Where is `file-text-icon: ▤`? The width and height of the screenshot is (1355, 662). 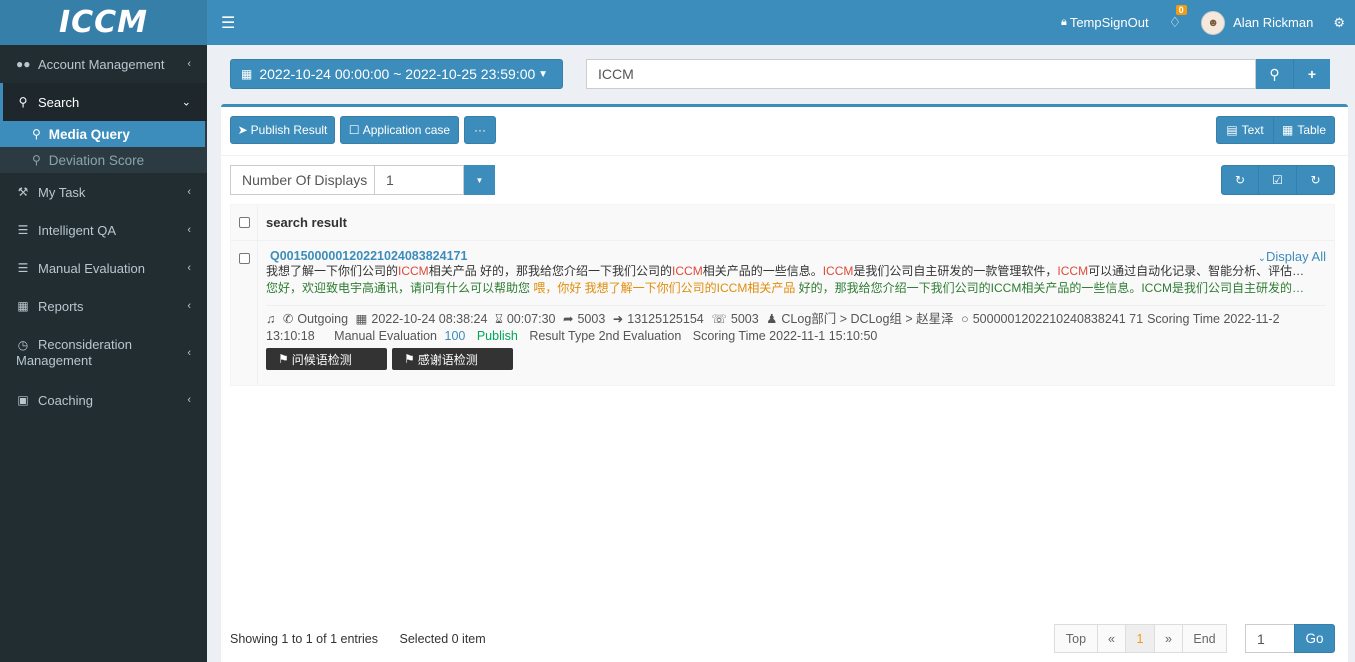 file-text-icon: ▤ is located at coordinates (1232, 130).